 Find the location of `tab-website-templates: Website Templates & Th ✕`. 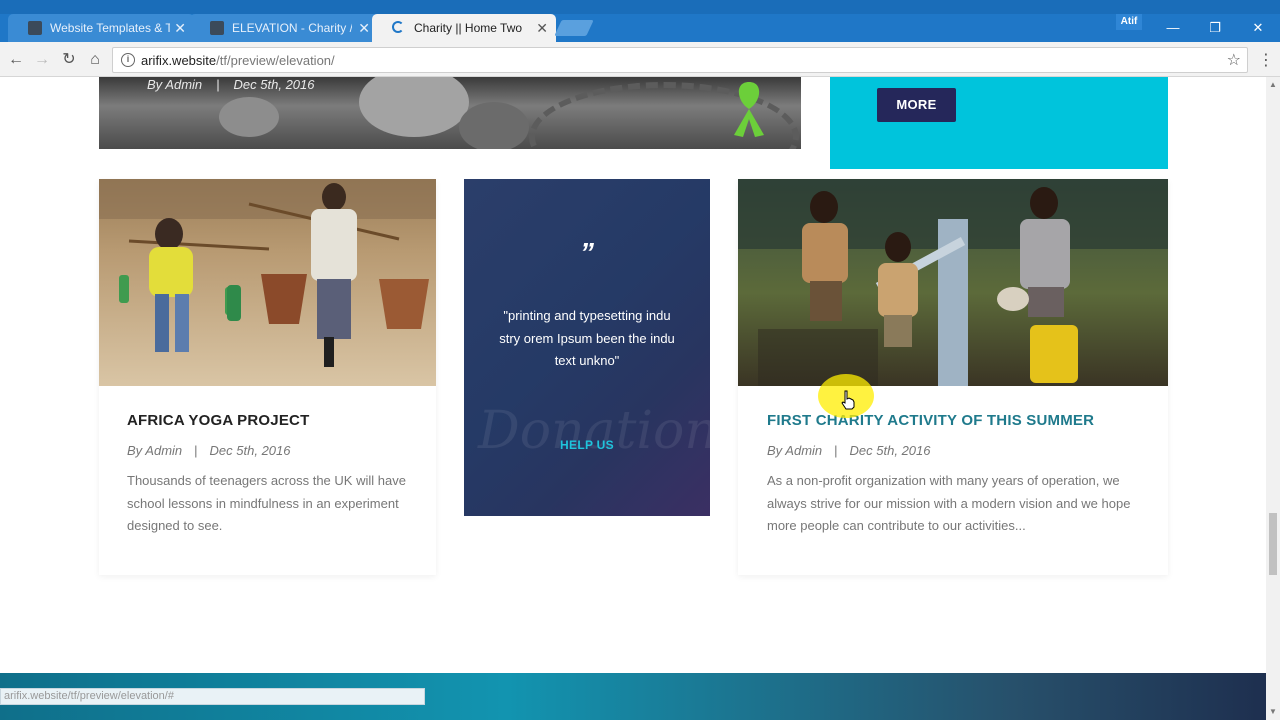

tab-website-templates: Website Templates & Th ✕ is located at coordinates (101, 28).